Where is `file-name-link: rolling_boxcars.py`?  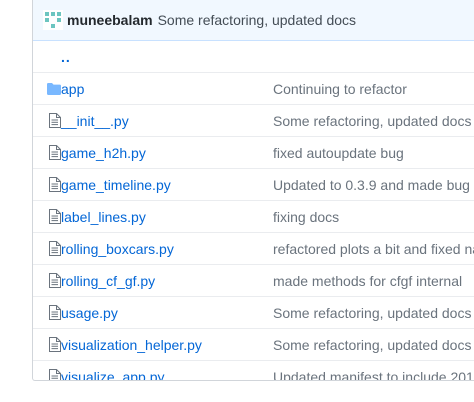
file-name-link: rolling_boxcars.py is located at coordinates (117, 249).